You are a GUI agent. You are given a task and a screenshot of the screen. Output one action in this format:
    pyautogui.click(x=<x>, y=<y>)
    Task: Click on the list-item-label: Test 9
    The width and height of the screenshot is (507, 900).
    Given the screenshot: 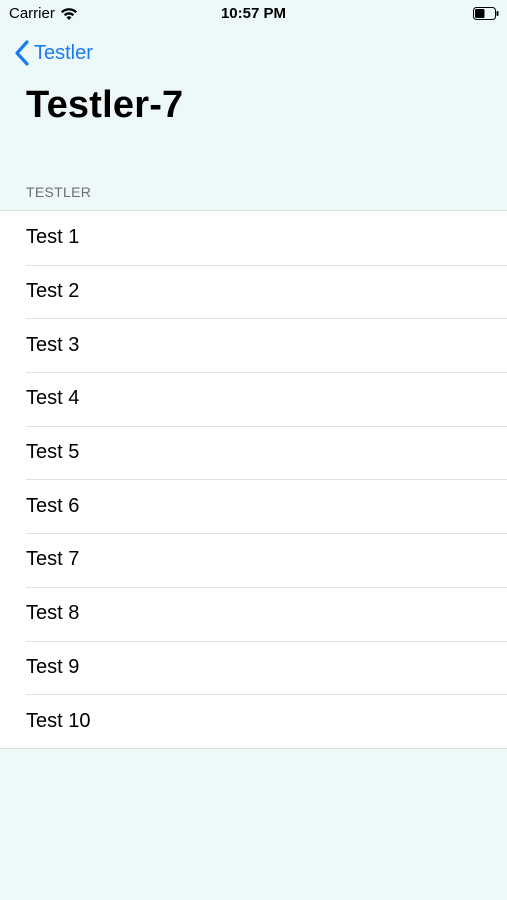 What is the action you would take?
    pyautogui.click(x=53, y=666)
    